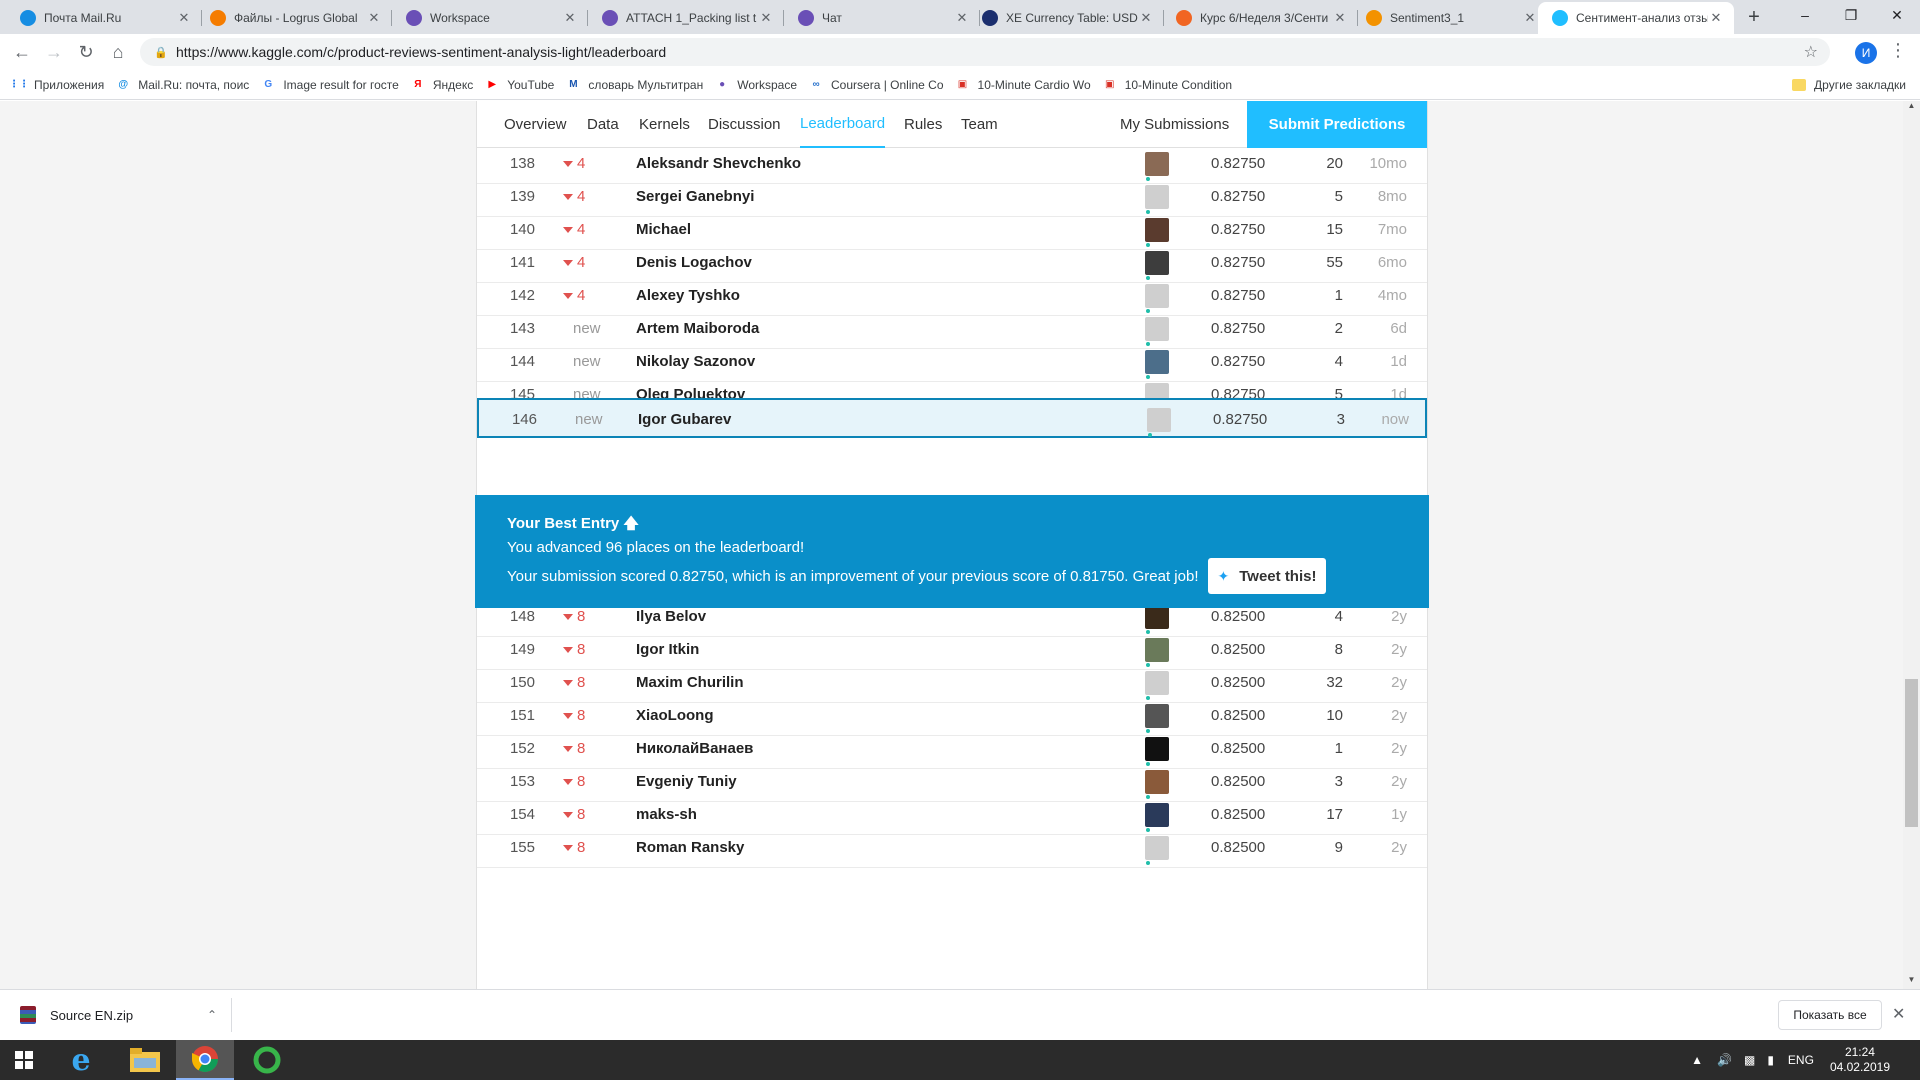 Image resolution: width=1920 pixels, height=1080 pixels. What do you see at coordinates (1770, 1060) in the screenshot?
I see `signal-icon: ▮` at bounding box center [1770, 1060].